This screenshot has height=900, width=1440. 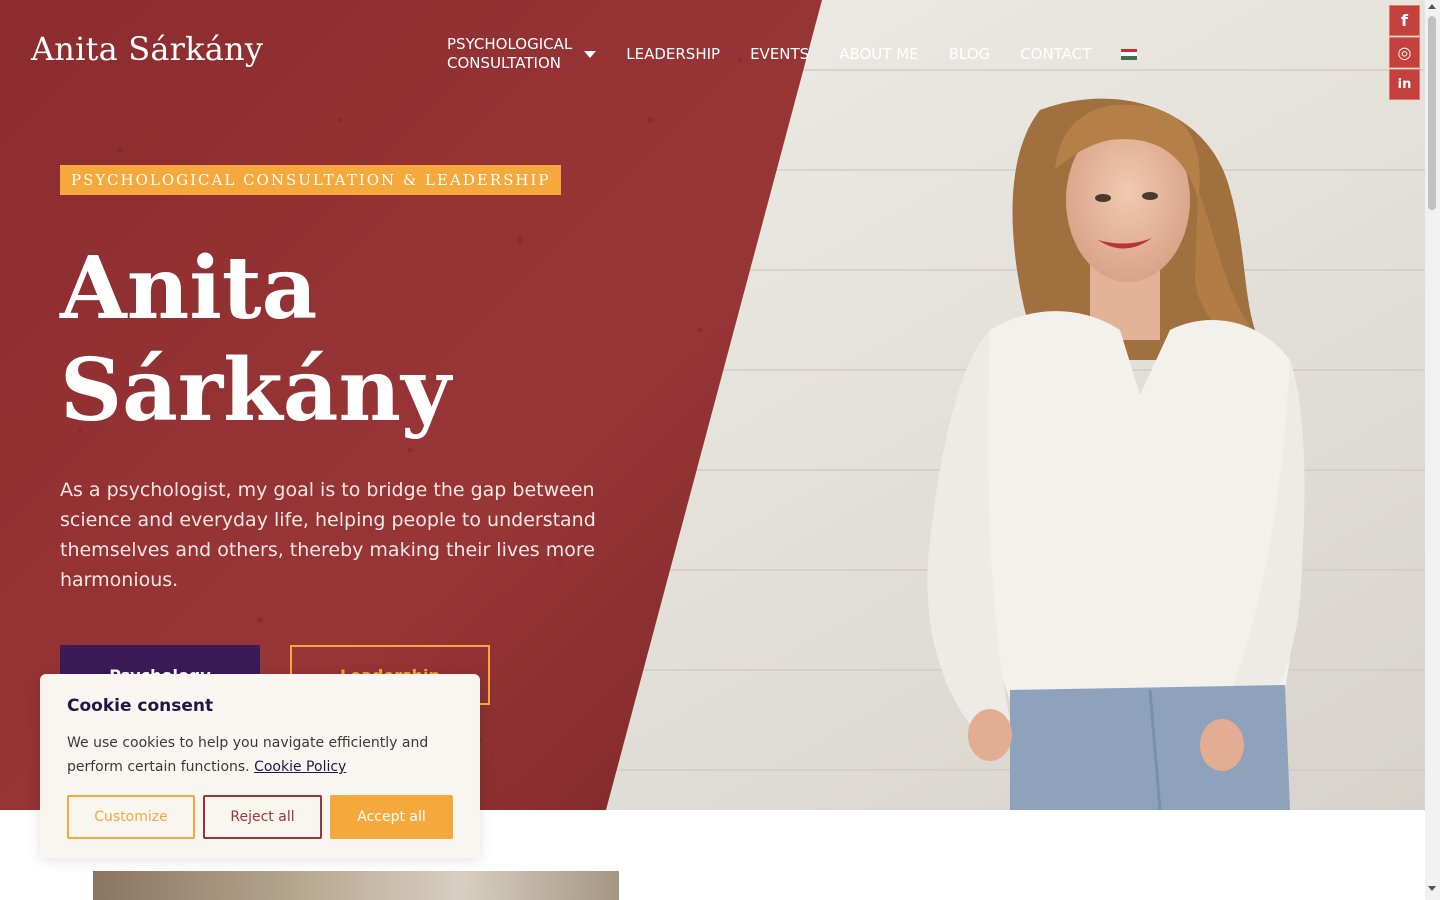 What do you see at coordinates (356, 885) in the screenshot?
I see `section-image` at bounding box center [356, 885].